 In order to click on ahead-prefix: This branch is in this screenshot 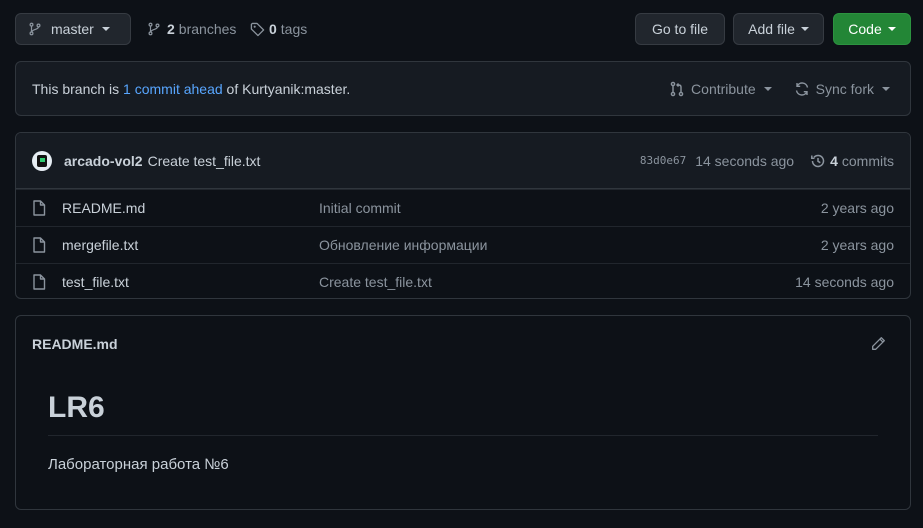, I will do `click(78, 88)`.